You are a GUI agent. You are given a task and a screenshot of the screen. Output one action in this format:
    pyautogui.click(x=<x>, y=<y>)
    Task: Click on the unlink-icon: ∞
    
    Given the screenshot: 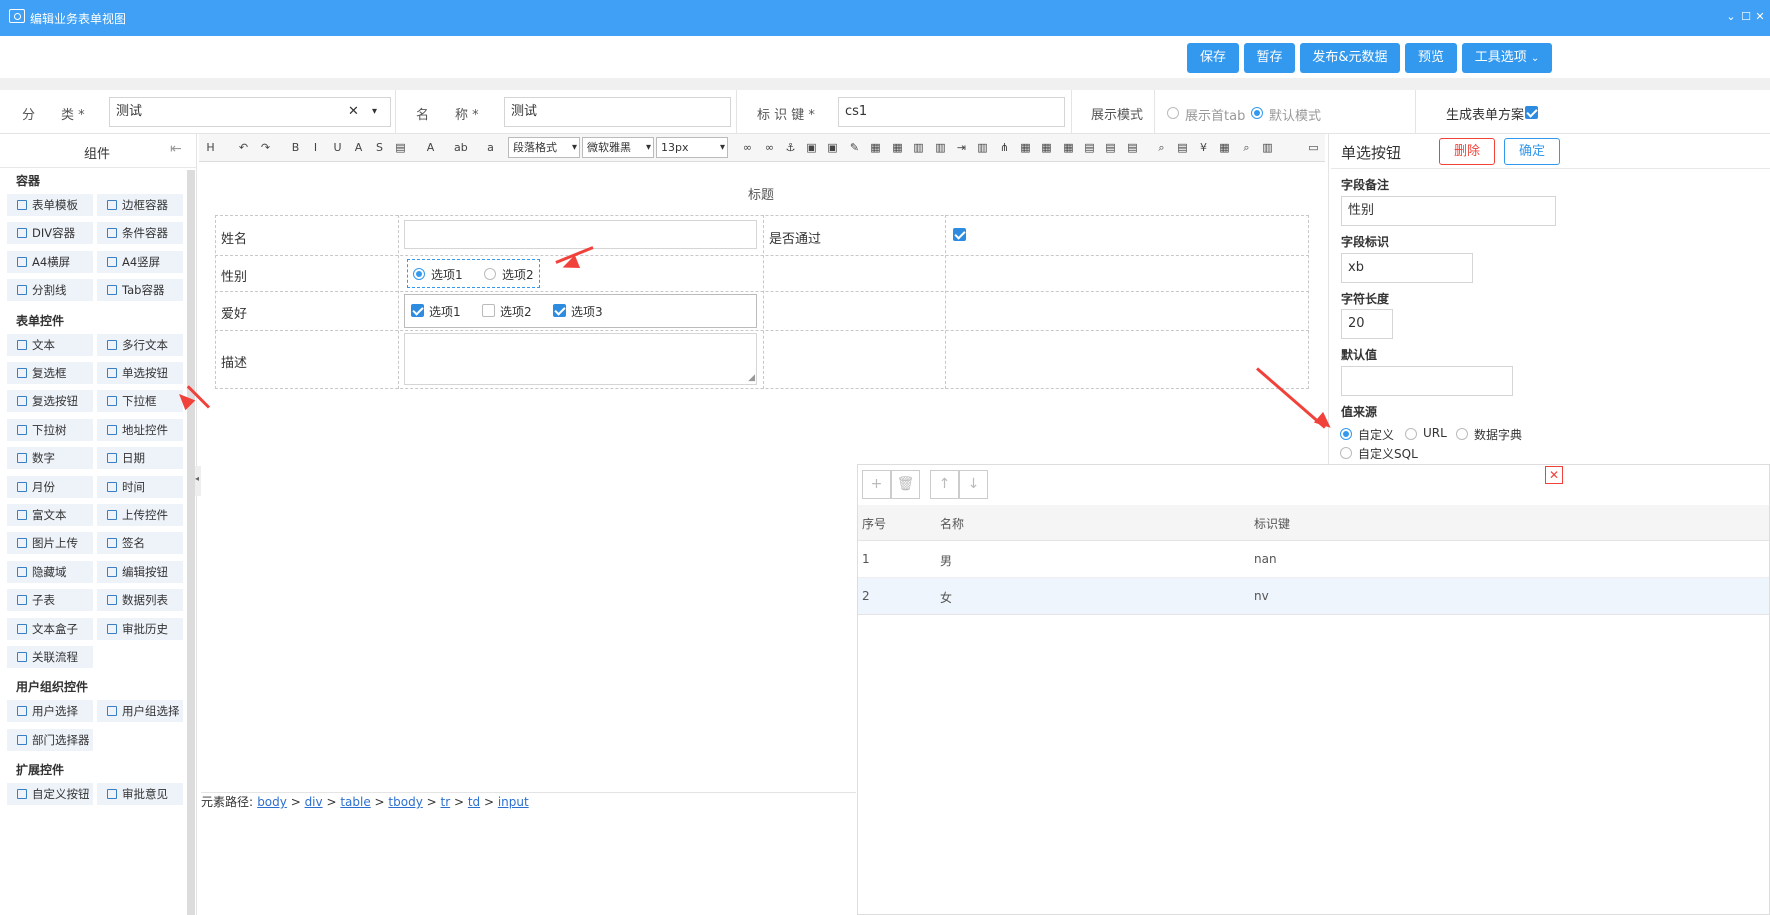 What is the action you would take?
    pyautogui.click(x=769, y=147)
    